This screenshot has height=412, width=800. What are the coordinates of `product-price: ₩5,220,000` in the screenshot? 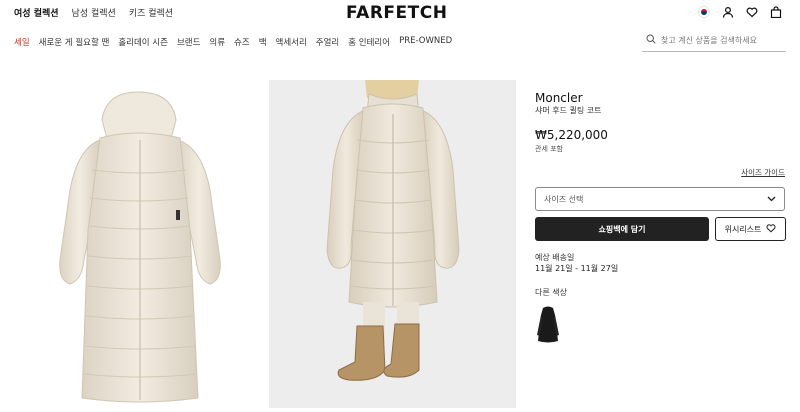 It's located at (571, 135).